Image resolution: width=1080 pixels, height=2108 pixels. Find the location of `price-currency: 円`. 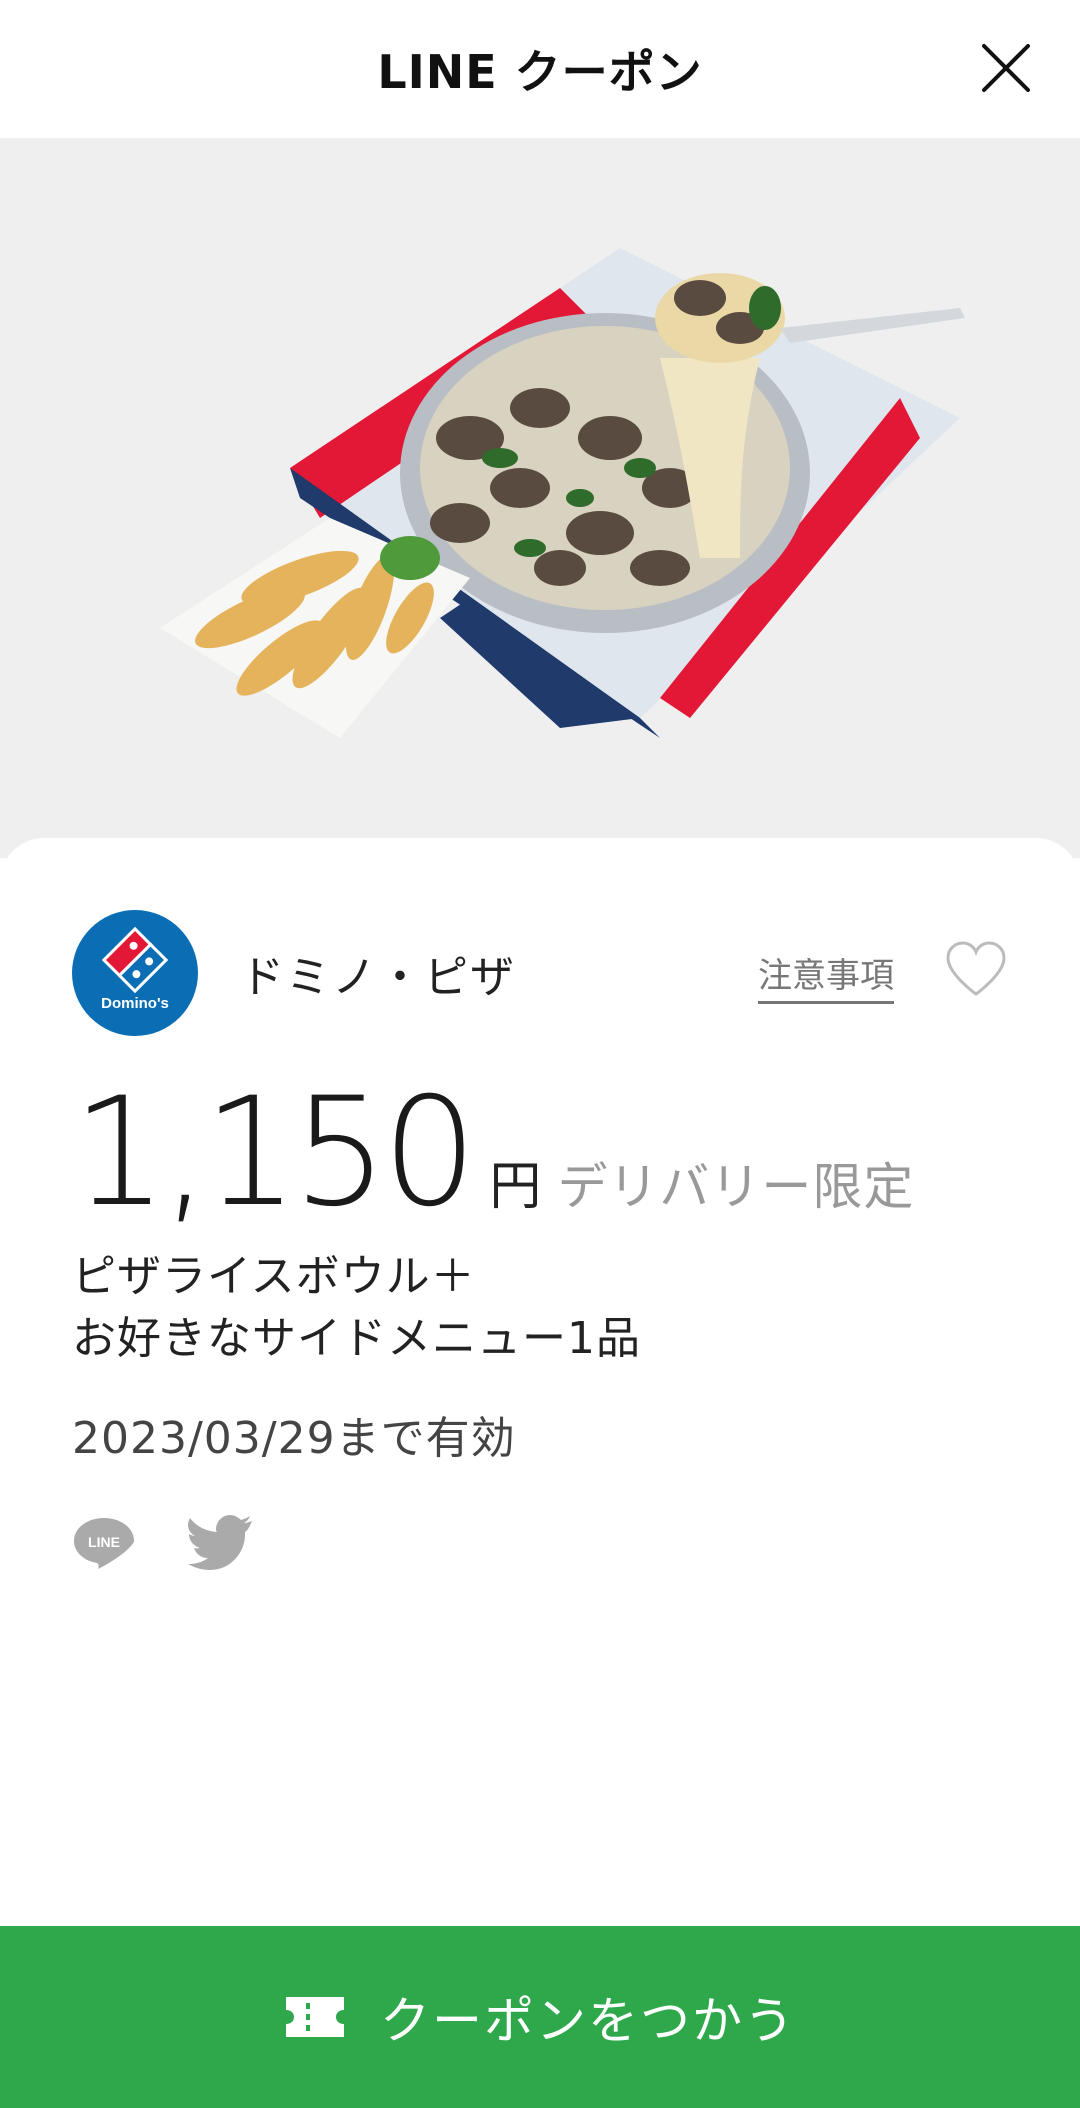

price-currency: 円 is located at coordinates (515, 1187).